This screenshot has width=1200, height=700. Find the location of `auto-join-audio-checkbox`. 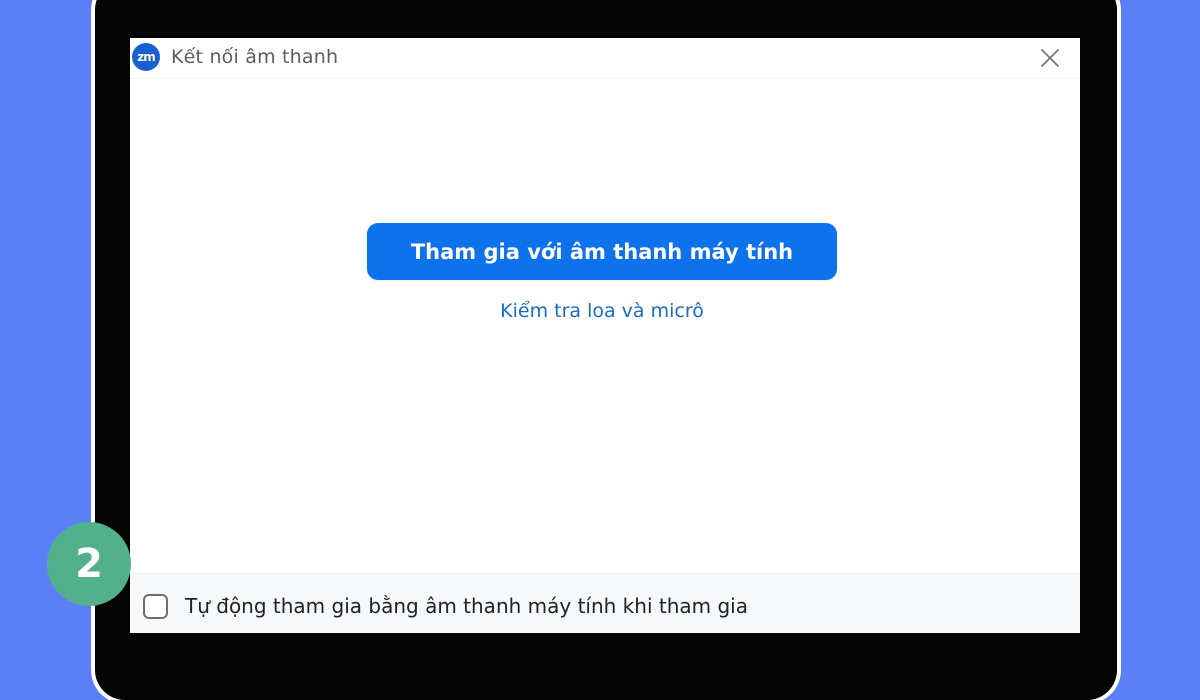

auto-join-audio-checkbox is located at coordinates (155, 606).